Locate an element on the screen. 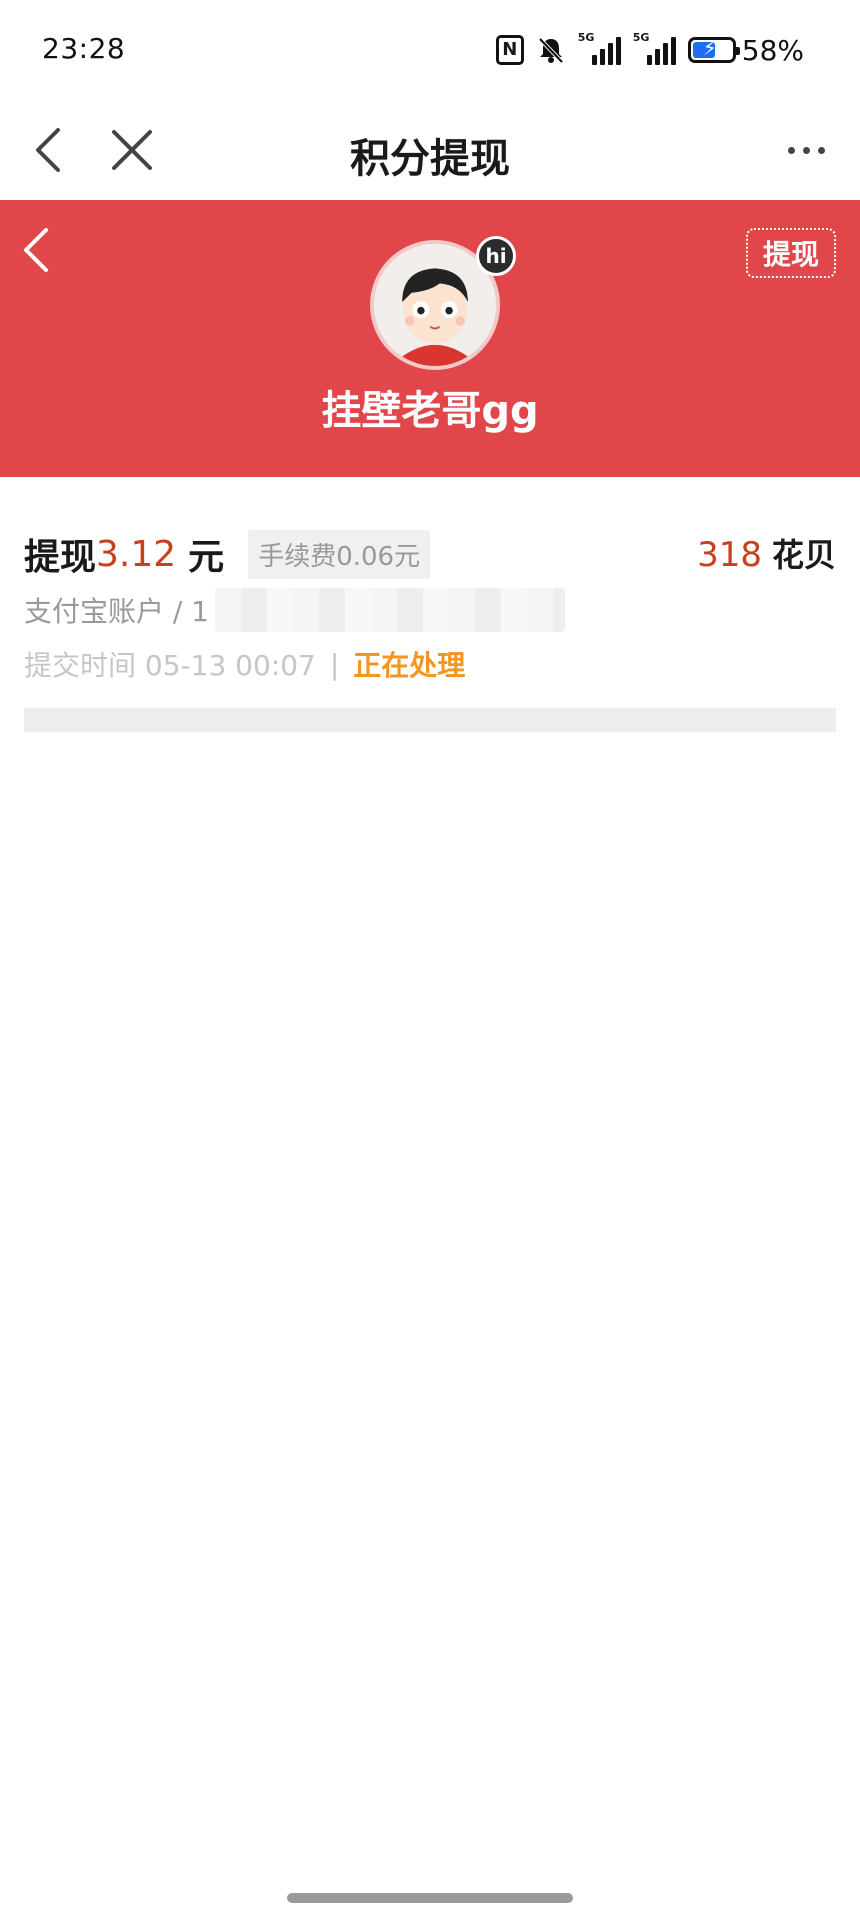 The image size is (860, 1920). section-divider is located at coordinates (430, 720).